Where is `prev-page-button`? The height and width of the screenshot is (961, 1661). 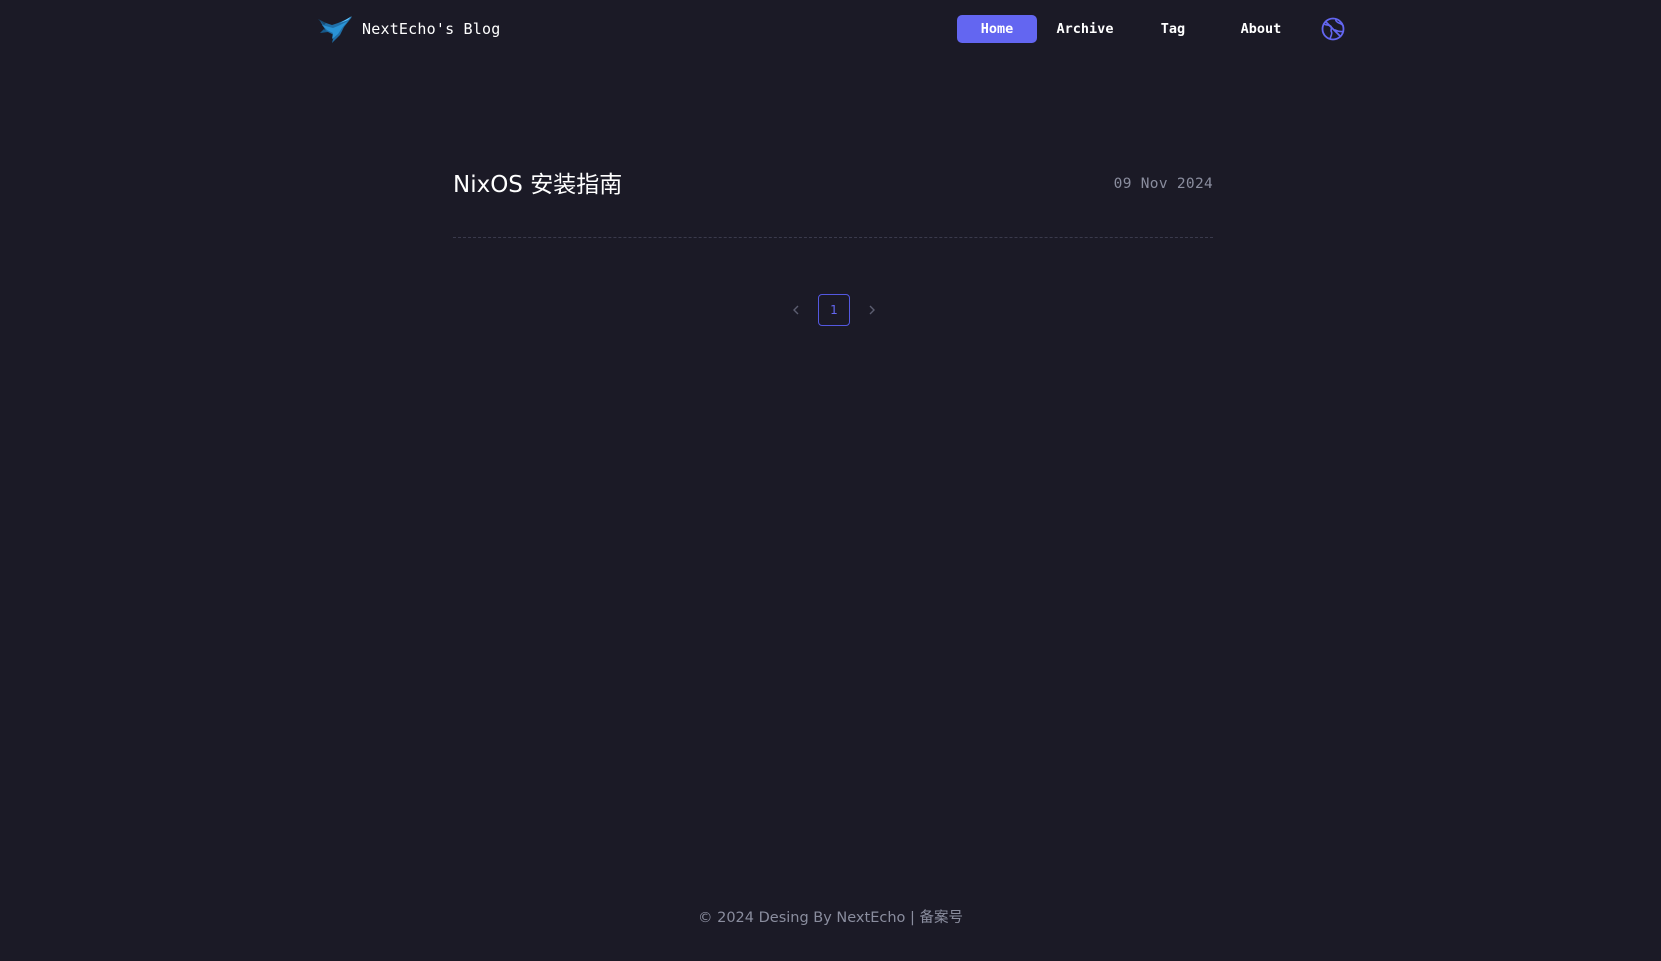
prev-page-button is located at coordinates (796, 310).